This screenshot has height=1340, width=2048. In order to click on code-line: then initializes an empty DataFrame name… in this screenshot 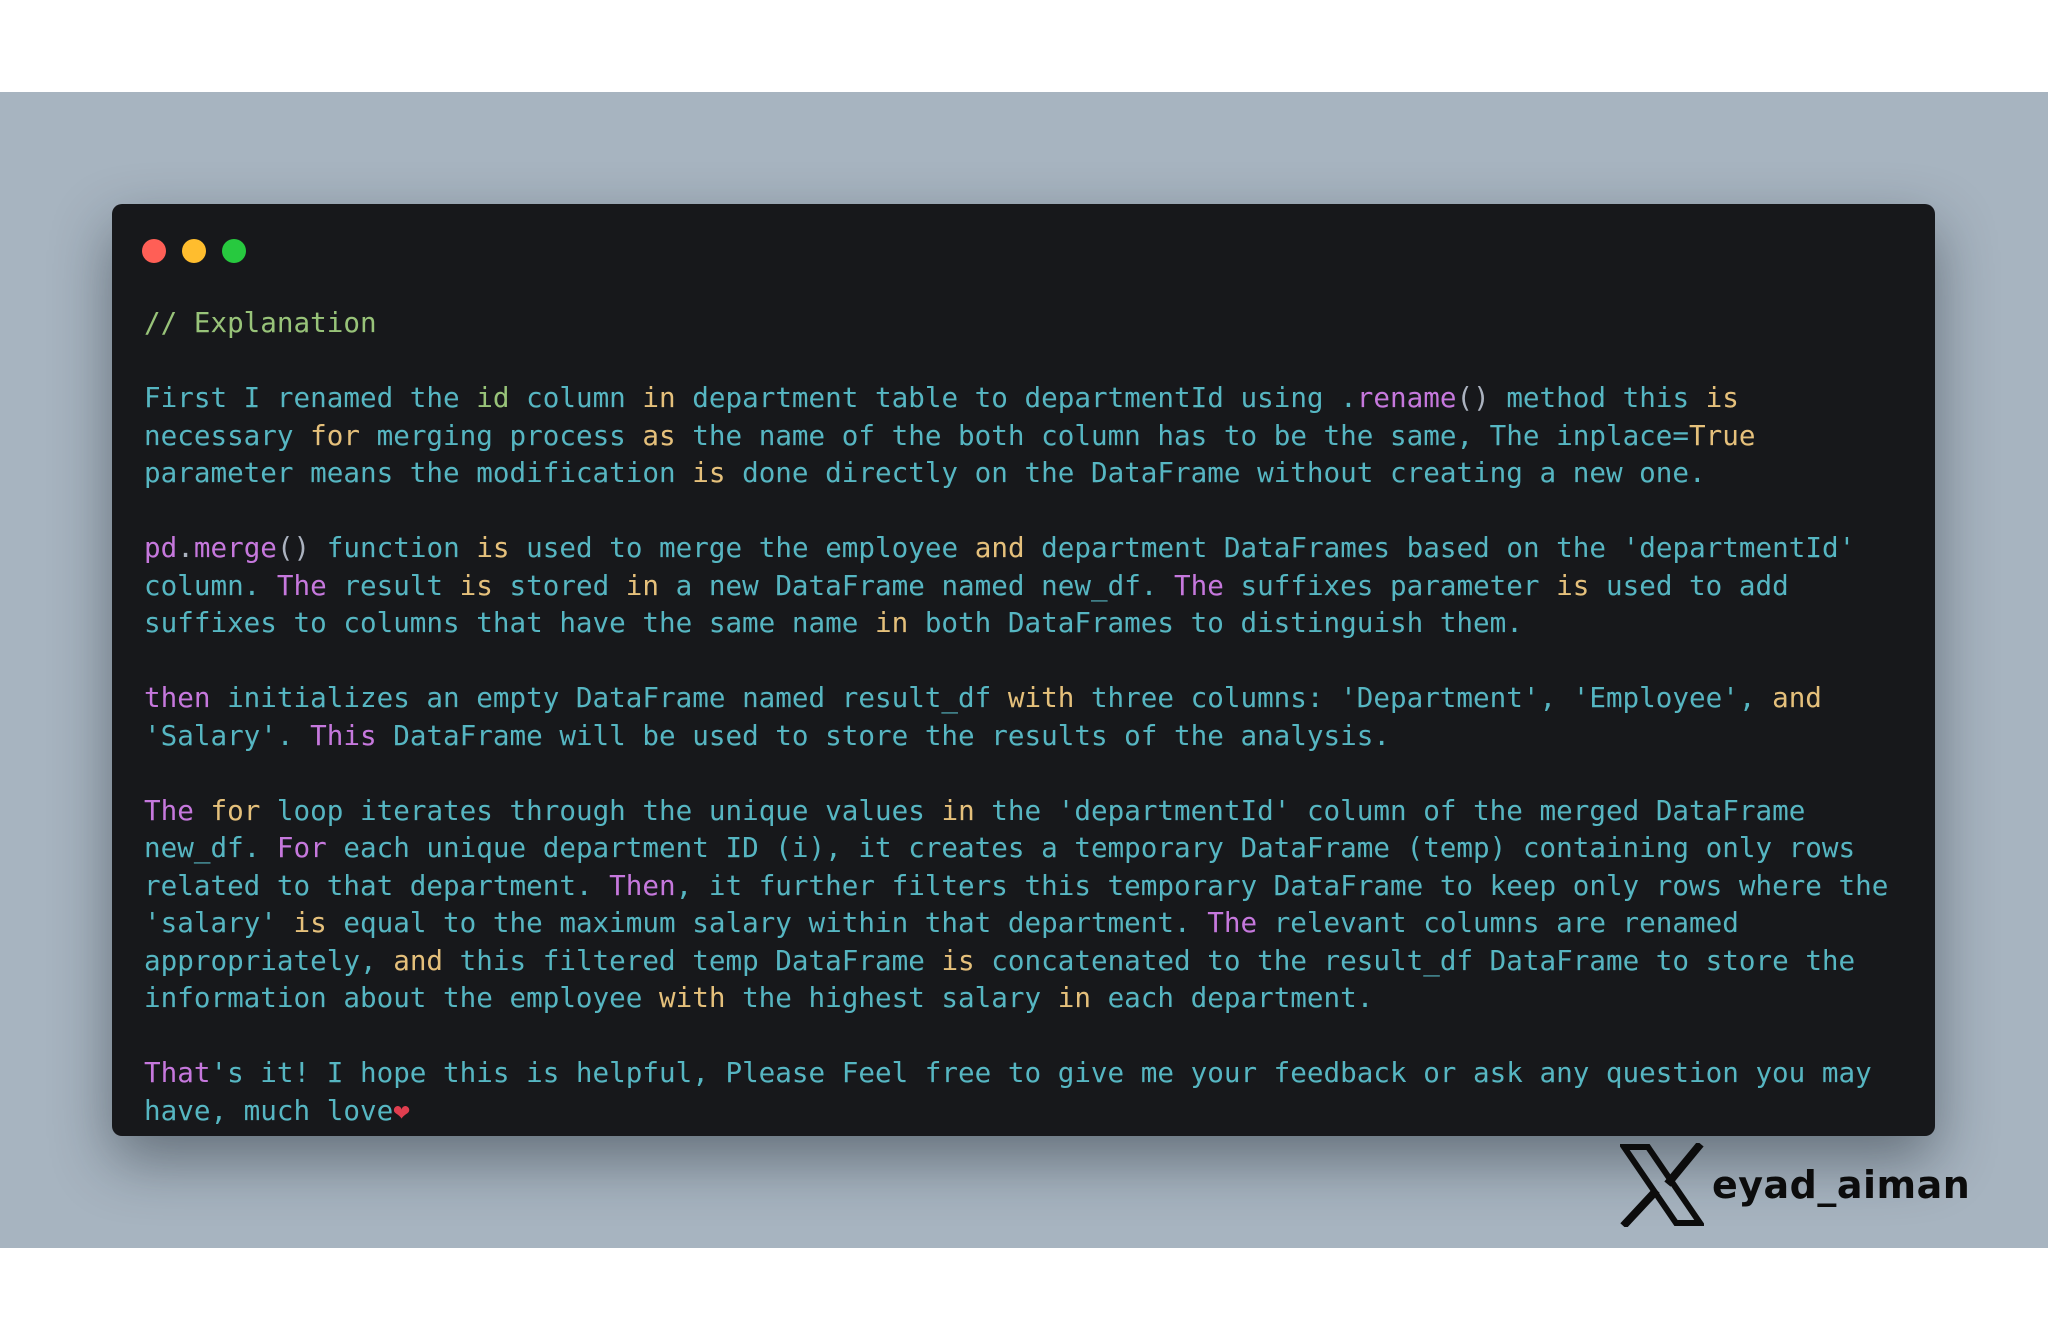, I will do `click(1033, 698)`.